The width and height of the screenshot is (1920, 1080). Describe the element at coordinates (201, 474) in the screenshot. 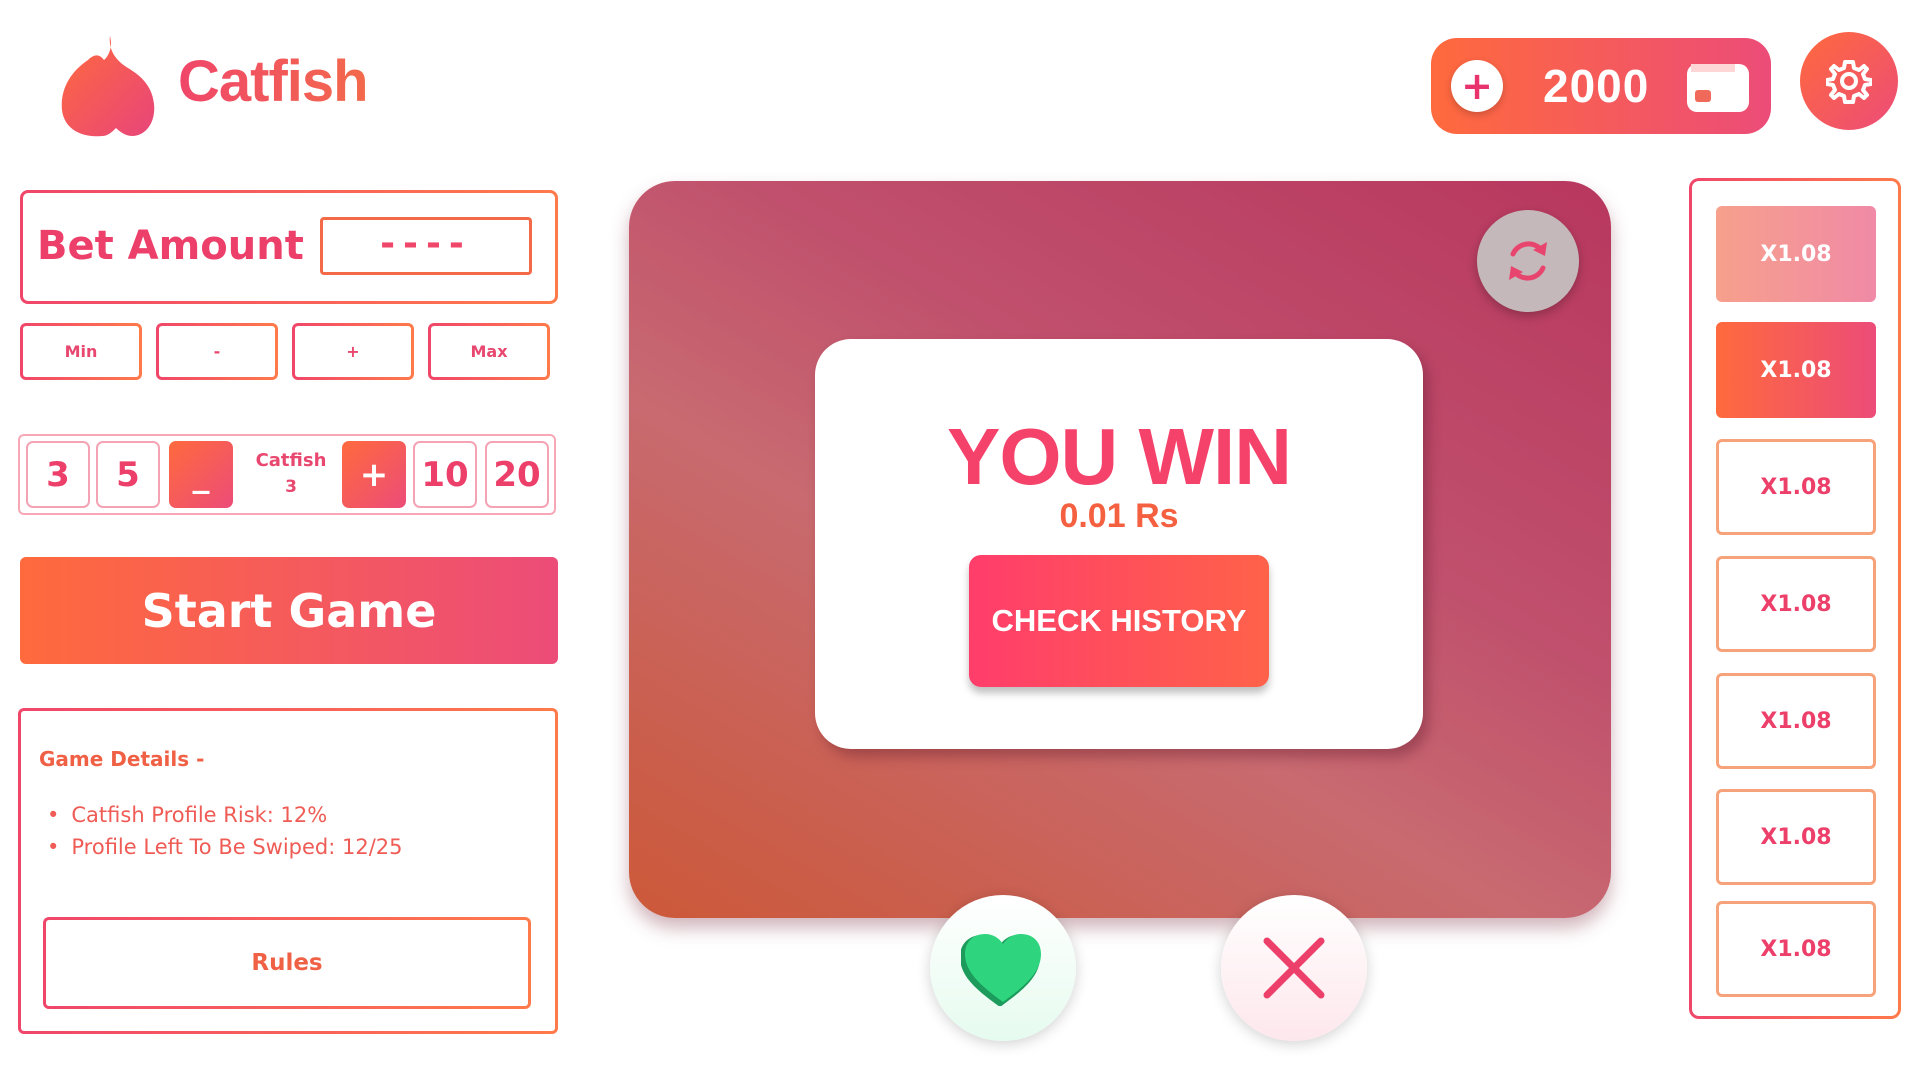

I see `catfish-decrease-button: _` at that location.